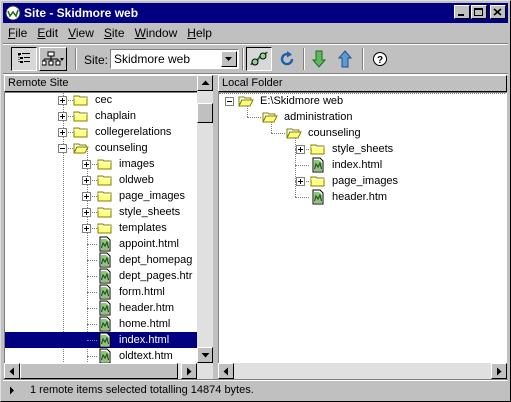 The image size is (511, 402). I want to click on arrow-down-icon, so click(205, 355).